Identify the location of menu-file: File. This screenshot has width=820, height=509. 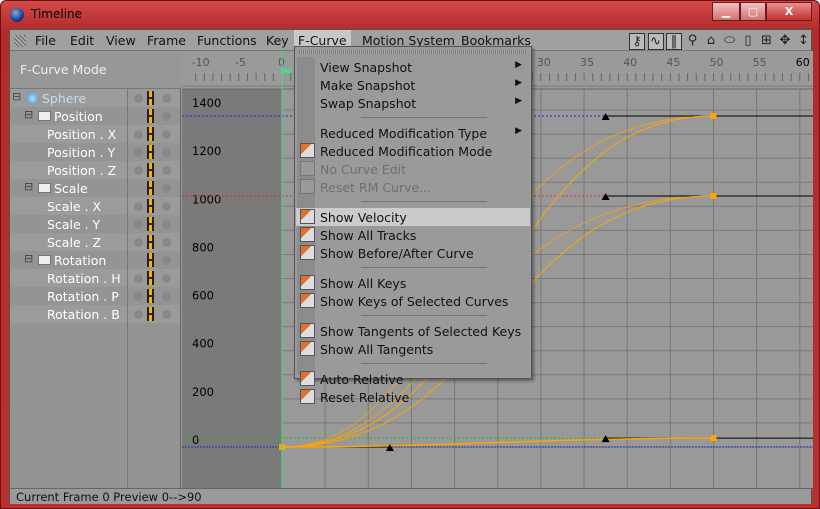
(45, 40).